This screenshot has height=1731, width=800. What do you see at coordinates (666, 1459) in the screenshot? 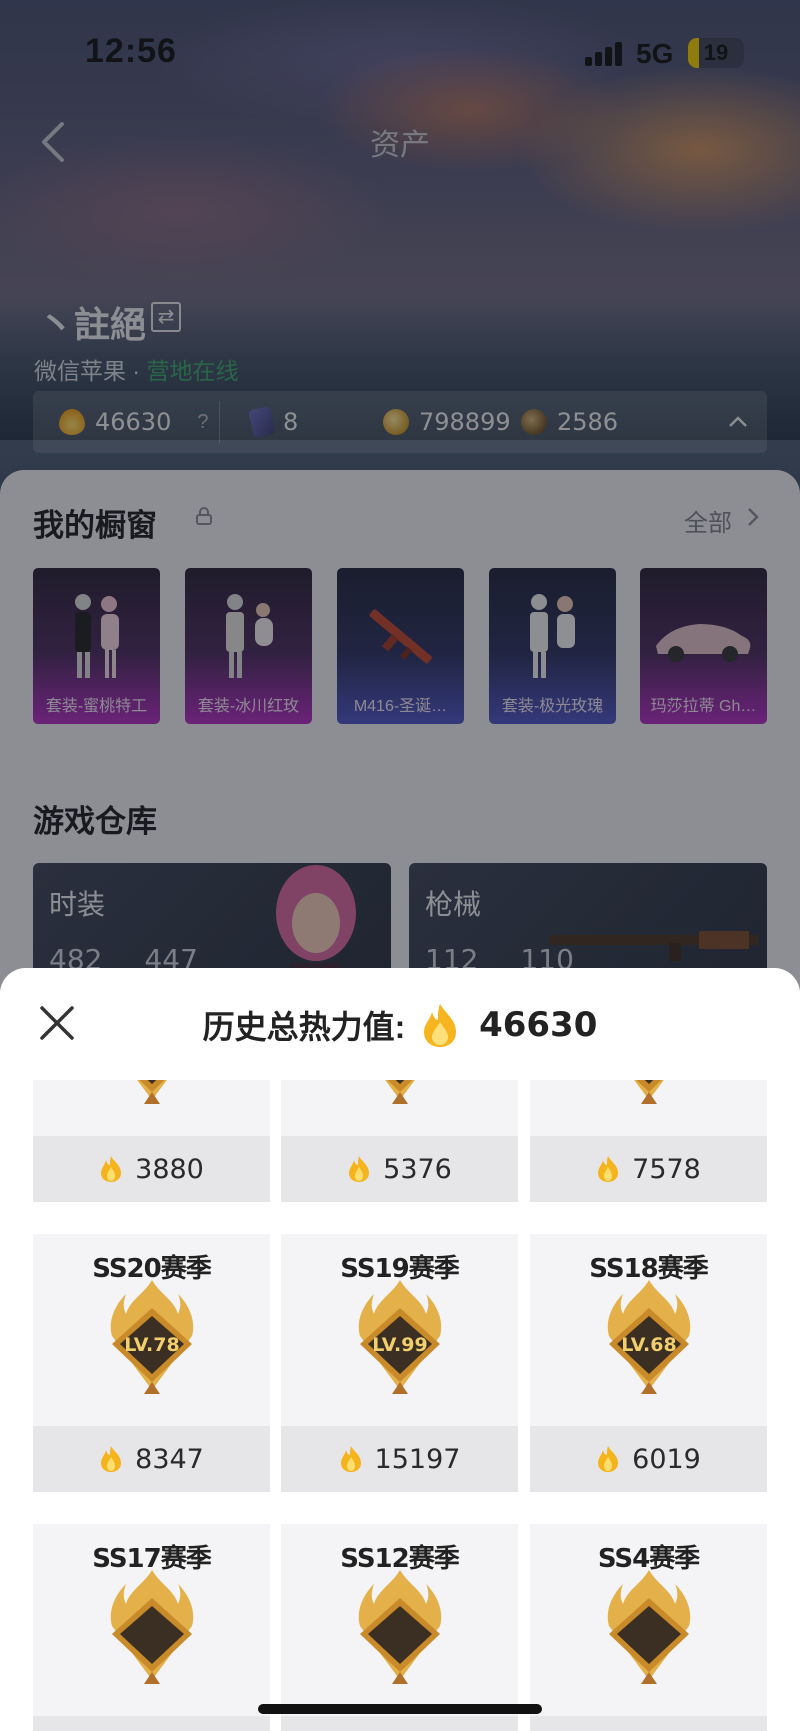
I see `season-heat-value: 6019` at bounding box center [666, 1459].